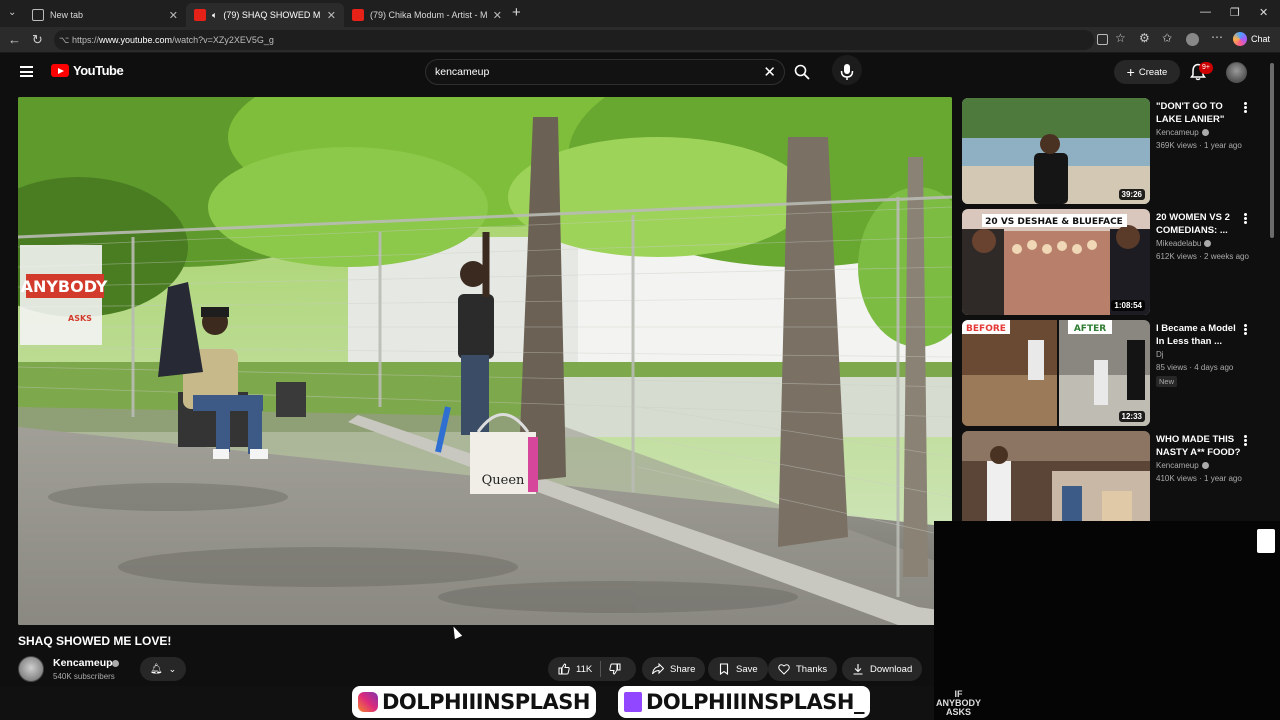  I want to click on bell-icon: 🔔︎, so click(156, 669).